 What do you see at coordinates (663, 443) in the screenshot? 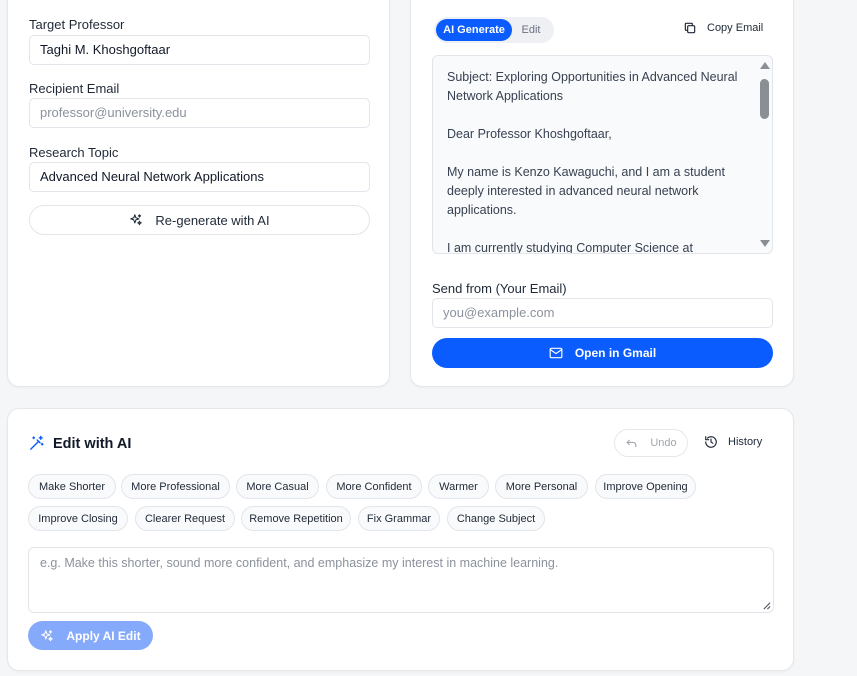
I see `undo-label: Undo` at bounding box center [663, 443].